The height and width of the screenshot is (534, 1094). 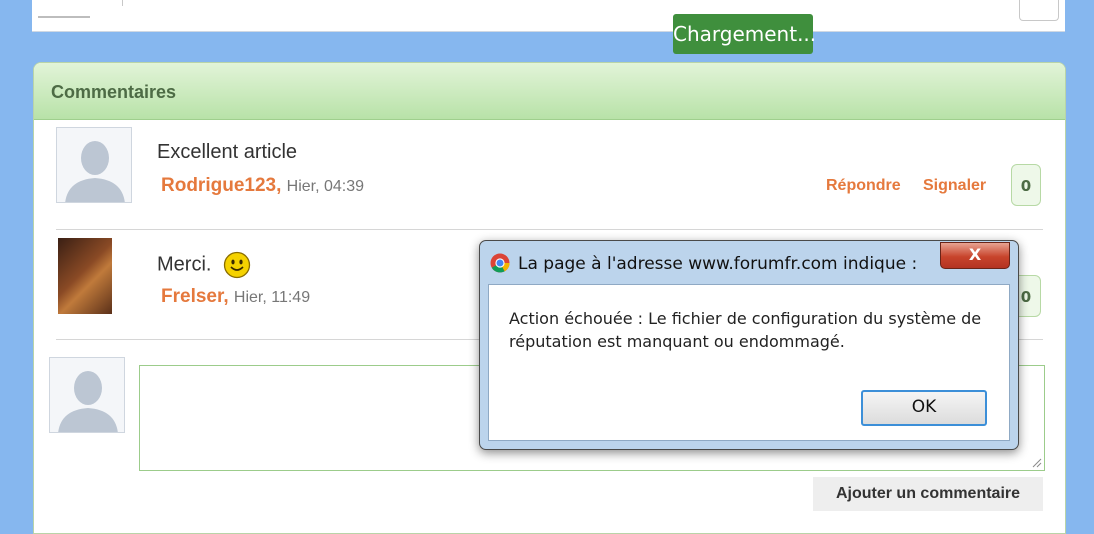 What do you see at coordinates (549, 91) in the screenshot?
I see `comments-panel-header` at bounding box center [549, 91].